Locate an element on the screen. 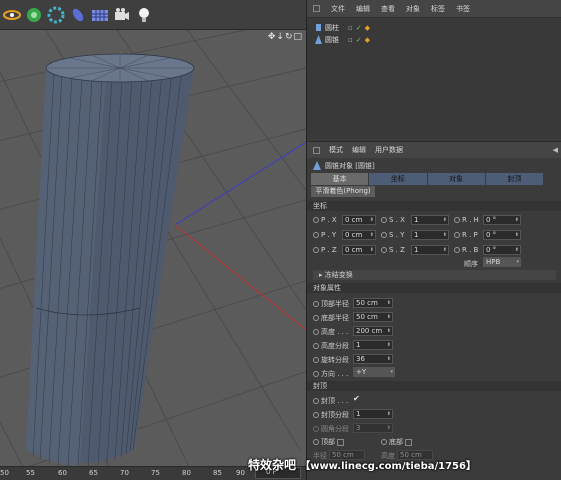  height-field: 200 cm ⬍ is located at coordinates (373, 331).